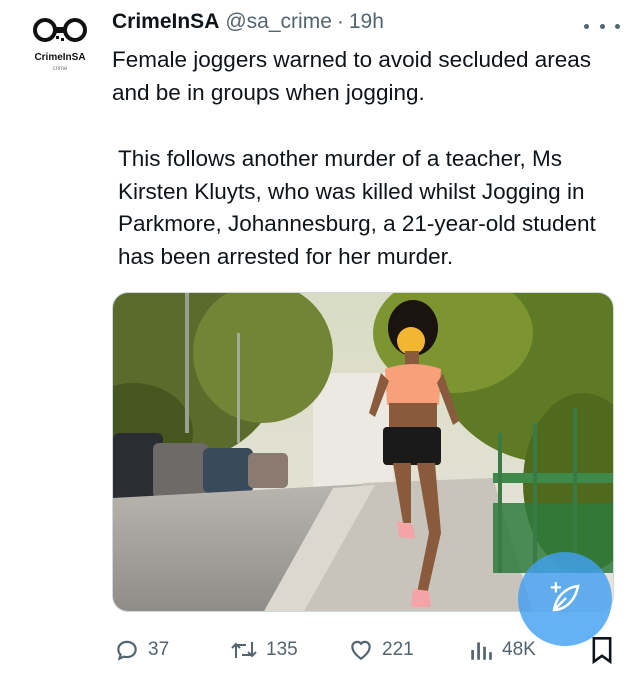 The image size is (643, 680). What do you see at coordinates (60, 57) in the screenshot?
I see `avatar-brand-text: CrimeInSA` at bounding box center [60, 57].